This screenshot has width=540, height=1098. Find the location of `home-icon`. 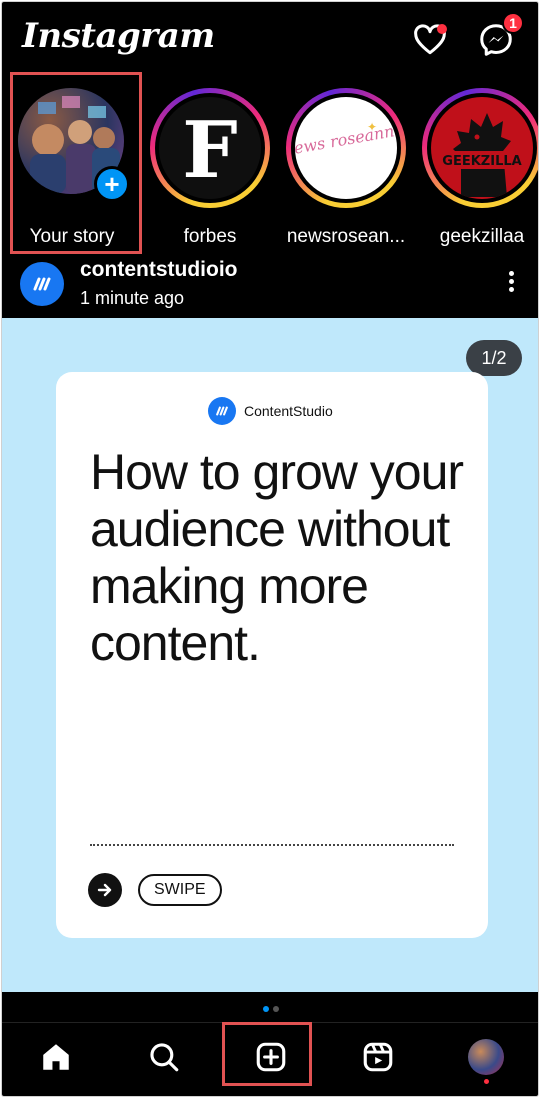

home-icon is located at coordinates (56, 1057).